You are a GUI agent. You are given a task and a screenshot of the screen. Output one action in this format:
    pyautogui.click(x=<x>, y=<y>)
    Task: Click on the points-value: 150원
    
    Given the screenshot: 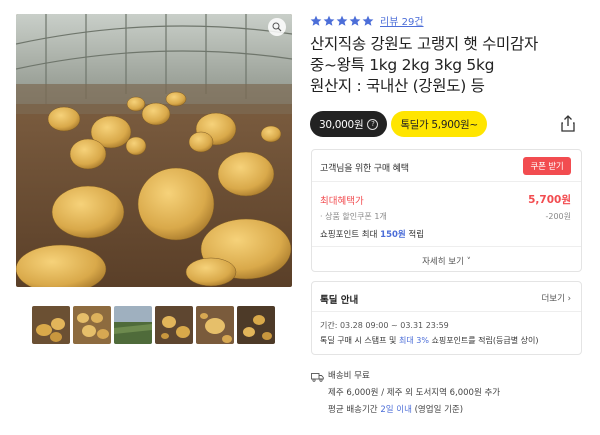 What is the action you would take?
    pyautogui.click(x=393, y=235)
    